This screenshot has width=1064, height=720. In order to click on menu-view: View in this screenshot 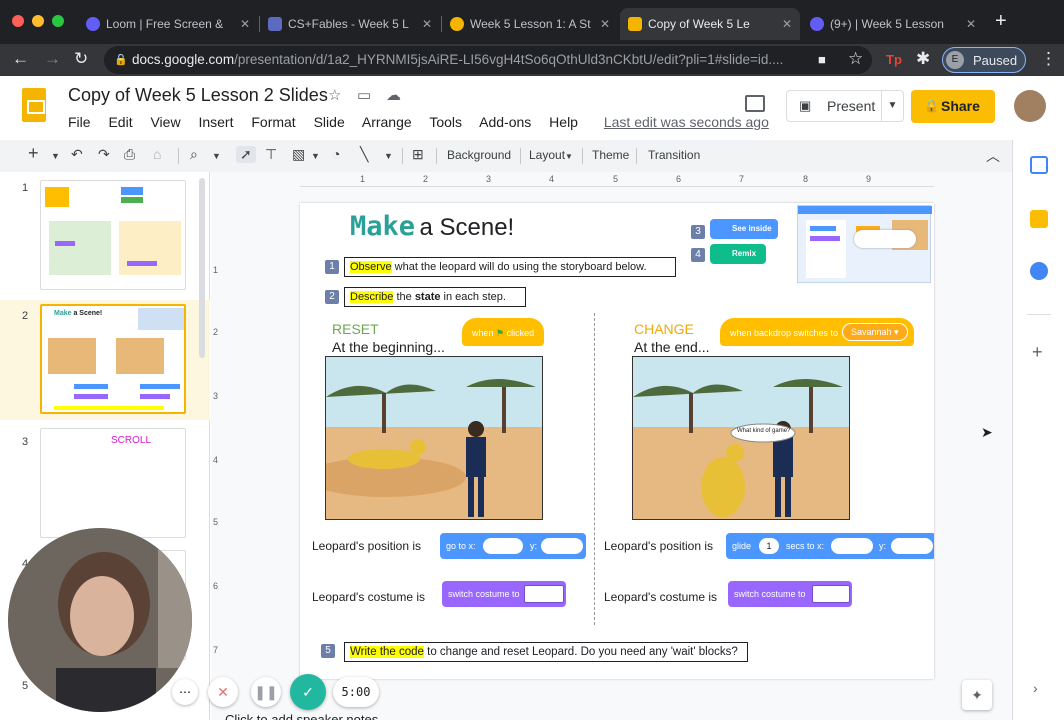, I will do `click(165, 122)`.